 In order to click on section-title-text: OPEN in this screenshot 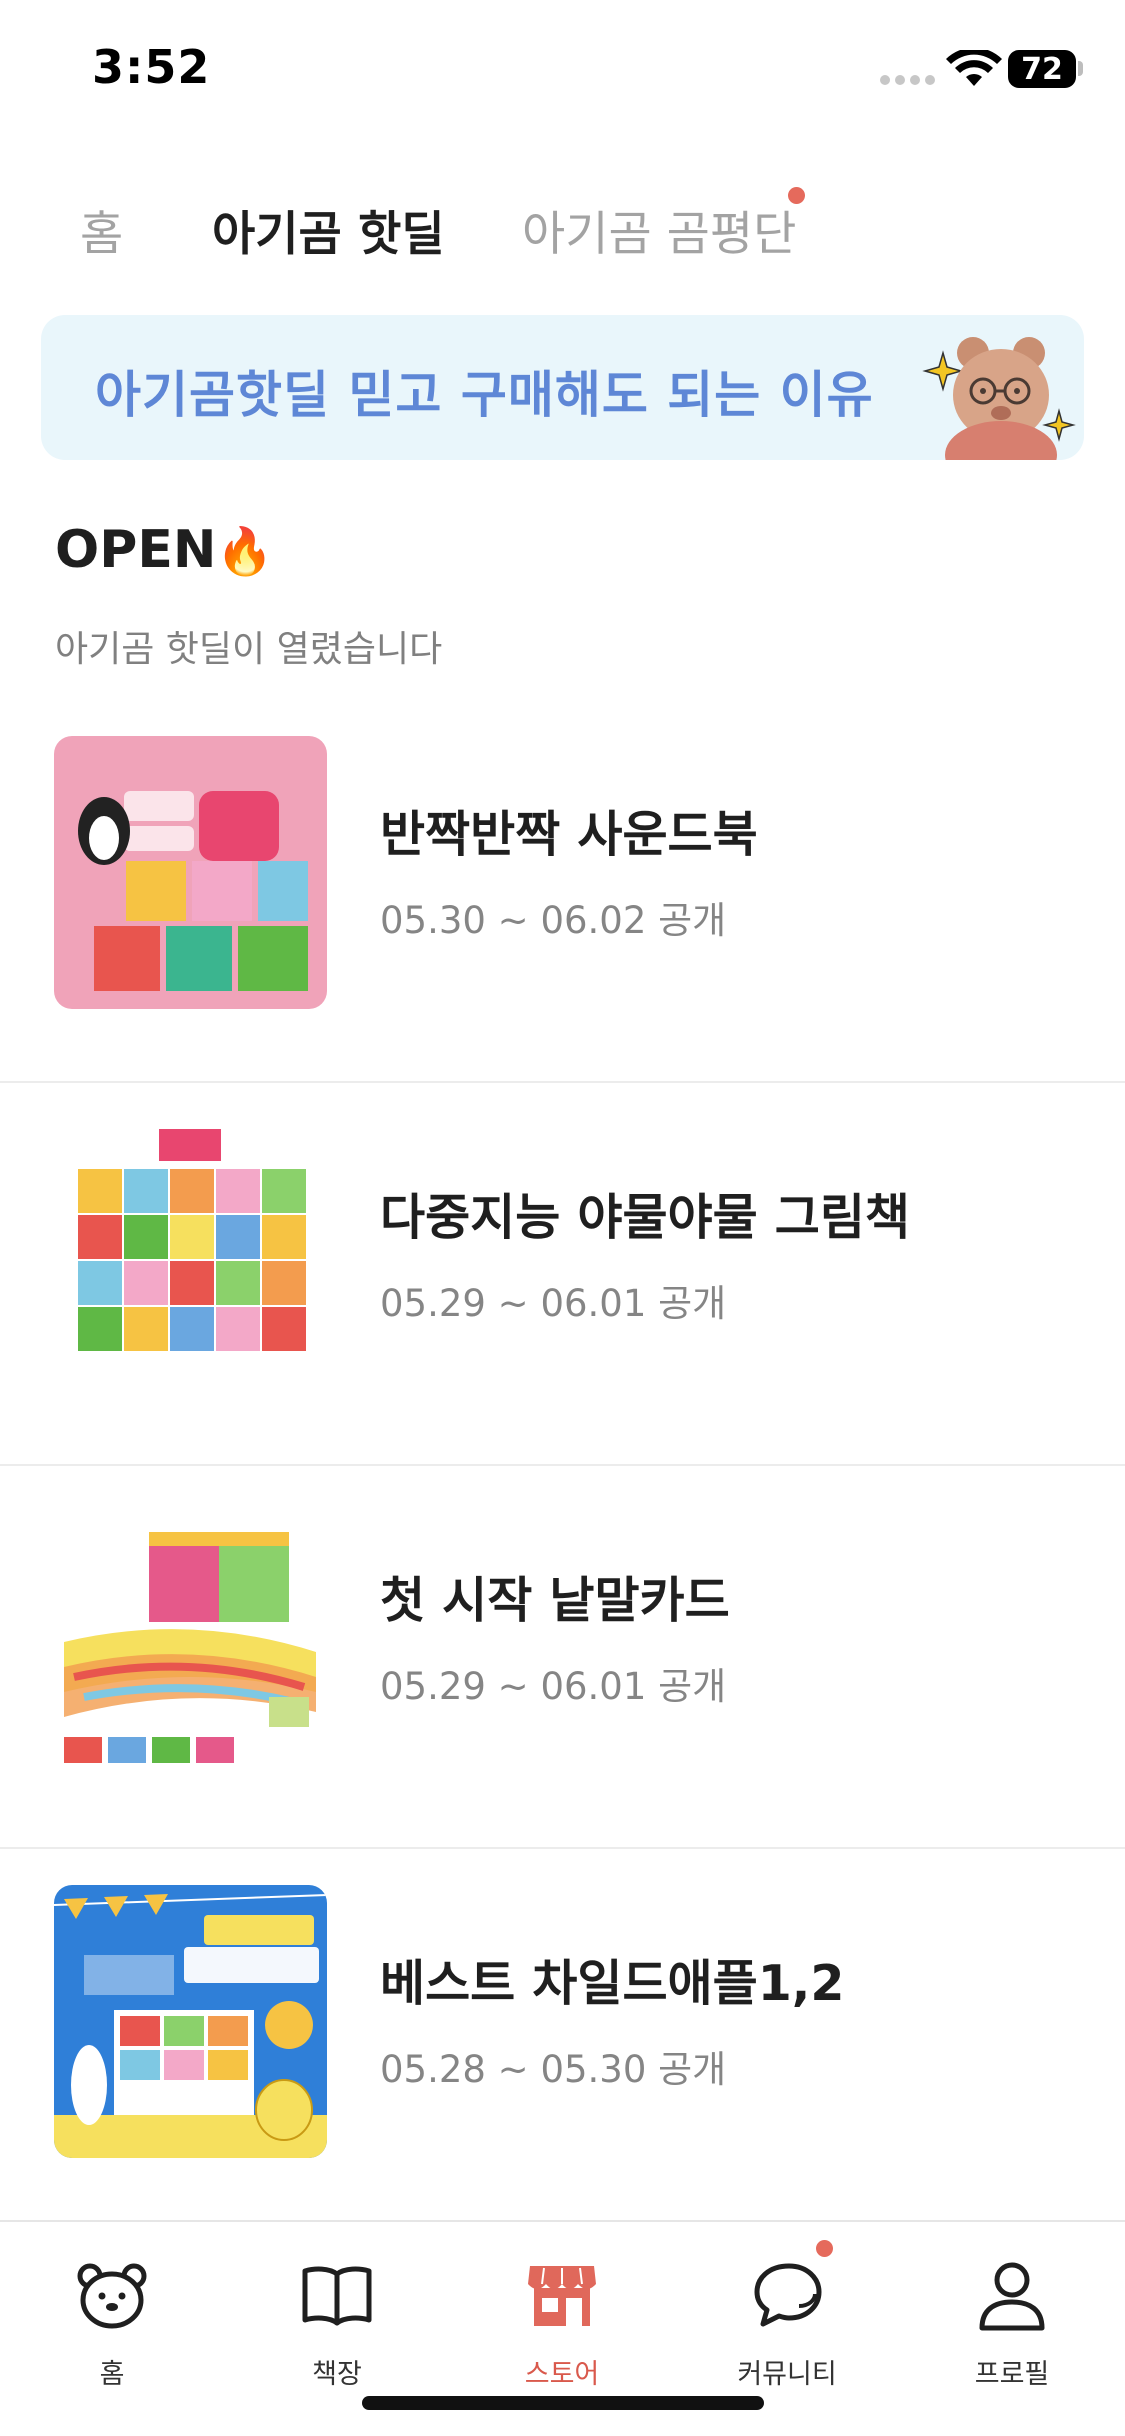, I will do `click(136, 550)`.